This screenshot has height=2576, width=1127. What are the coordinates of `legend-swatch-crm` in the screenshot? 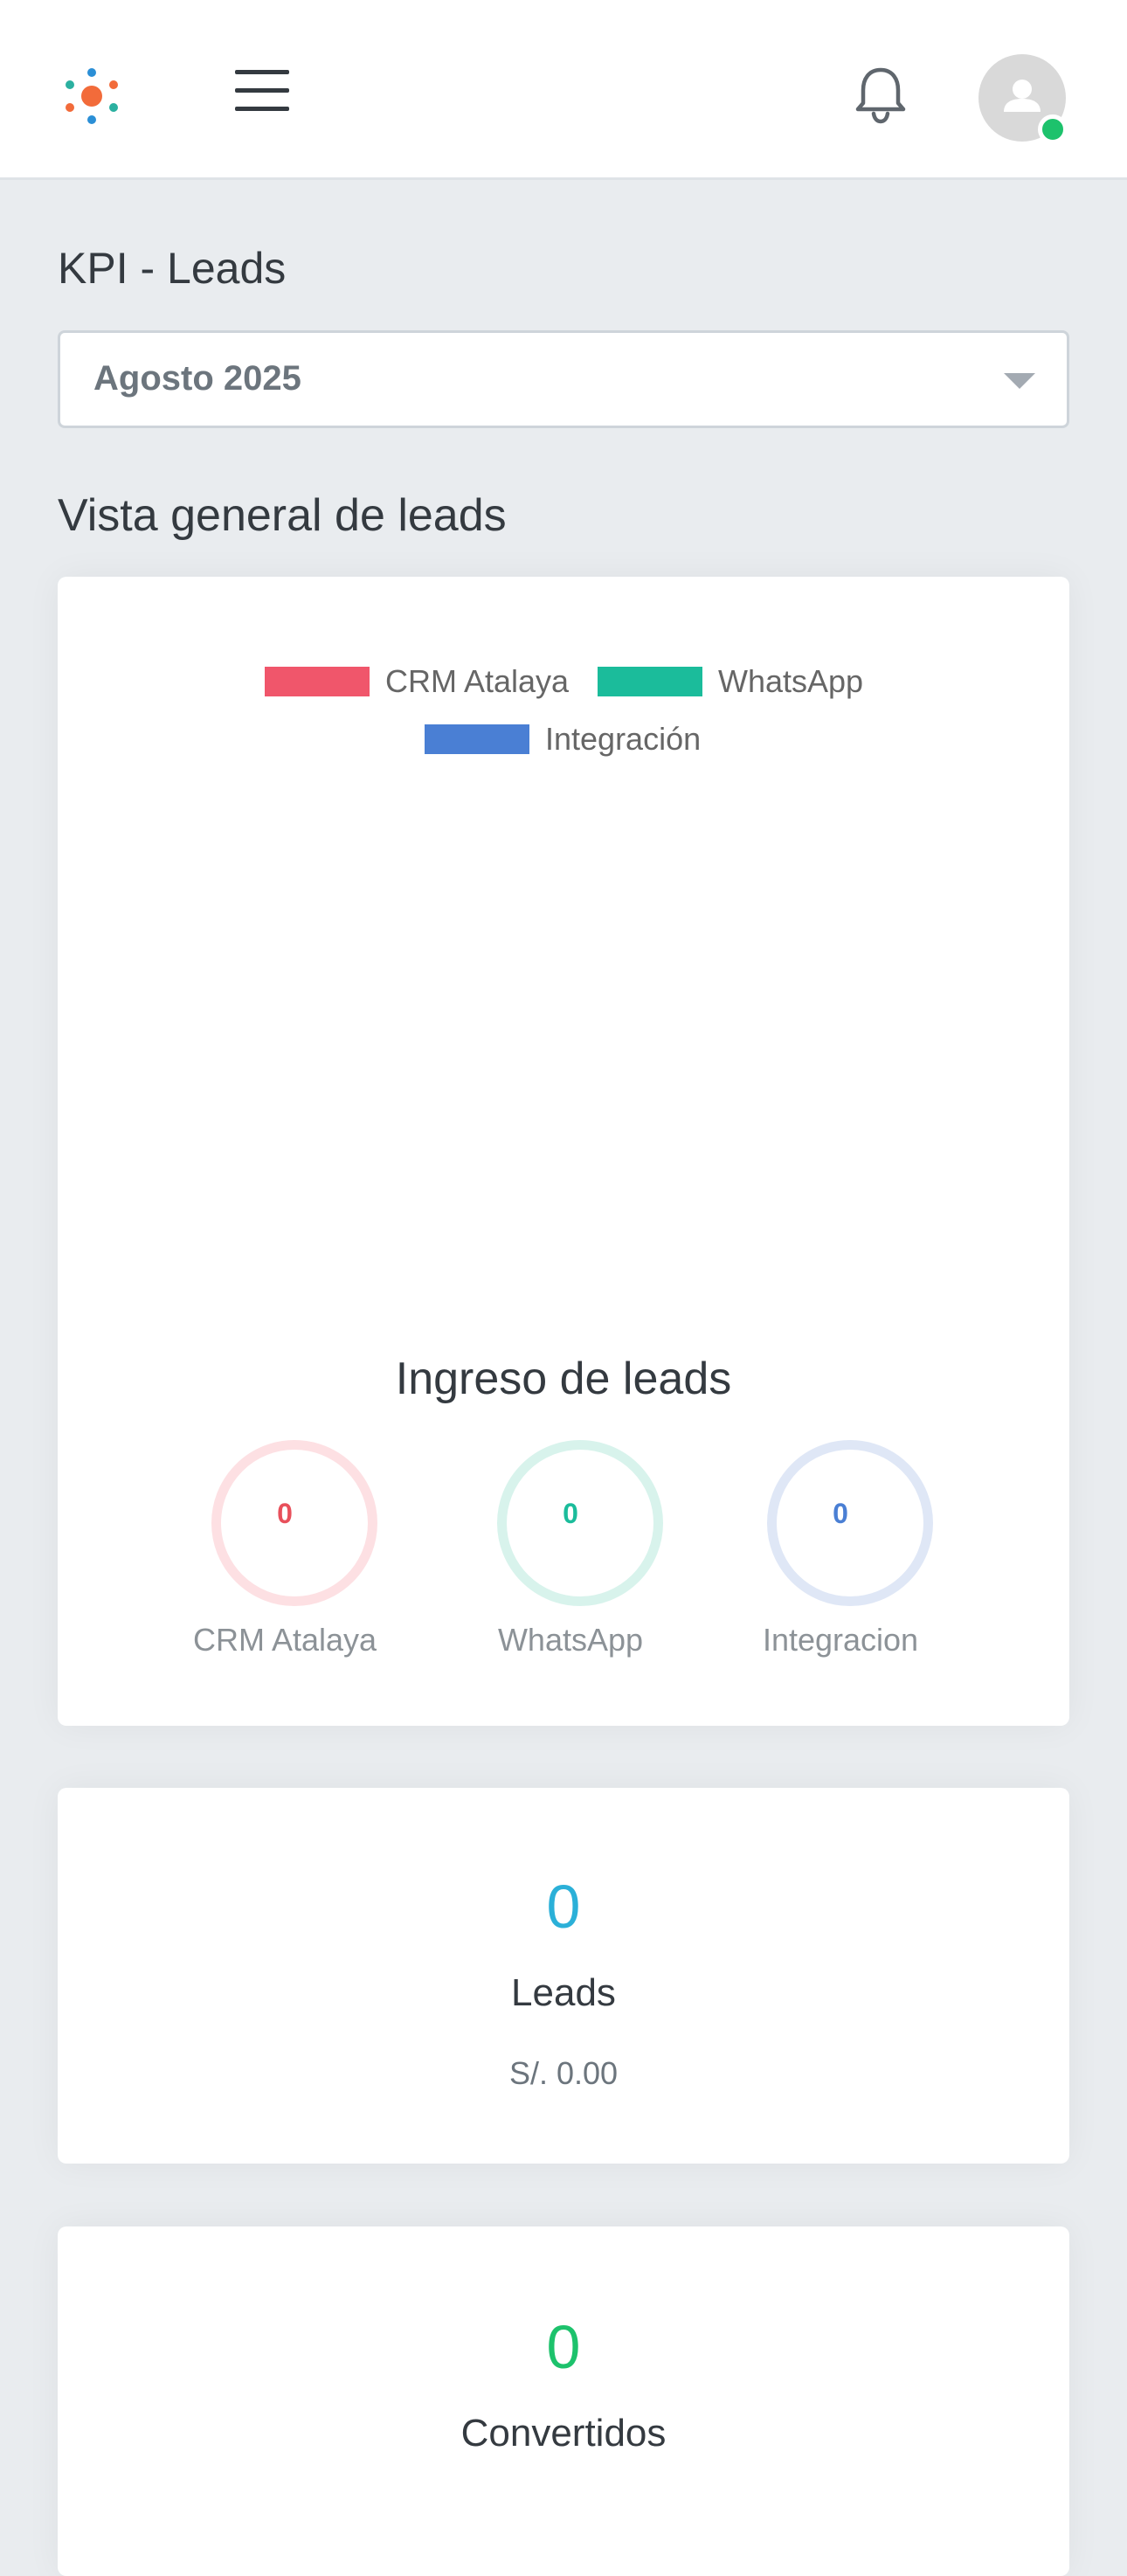 It's located at (317, 681).